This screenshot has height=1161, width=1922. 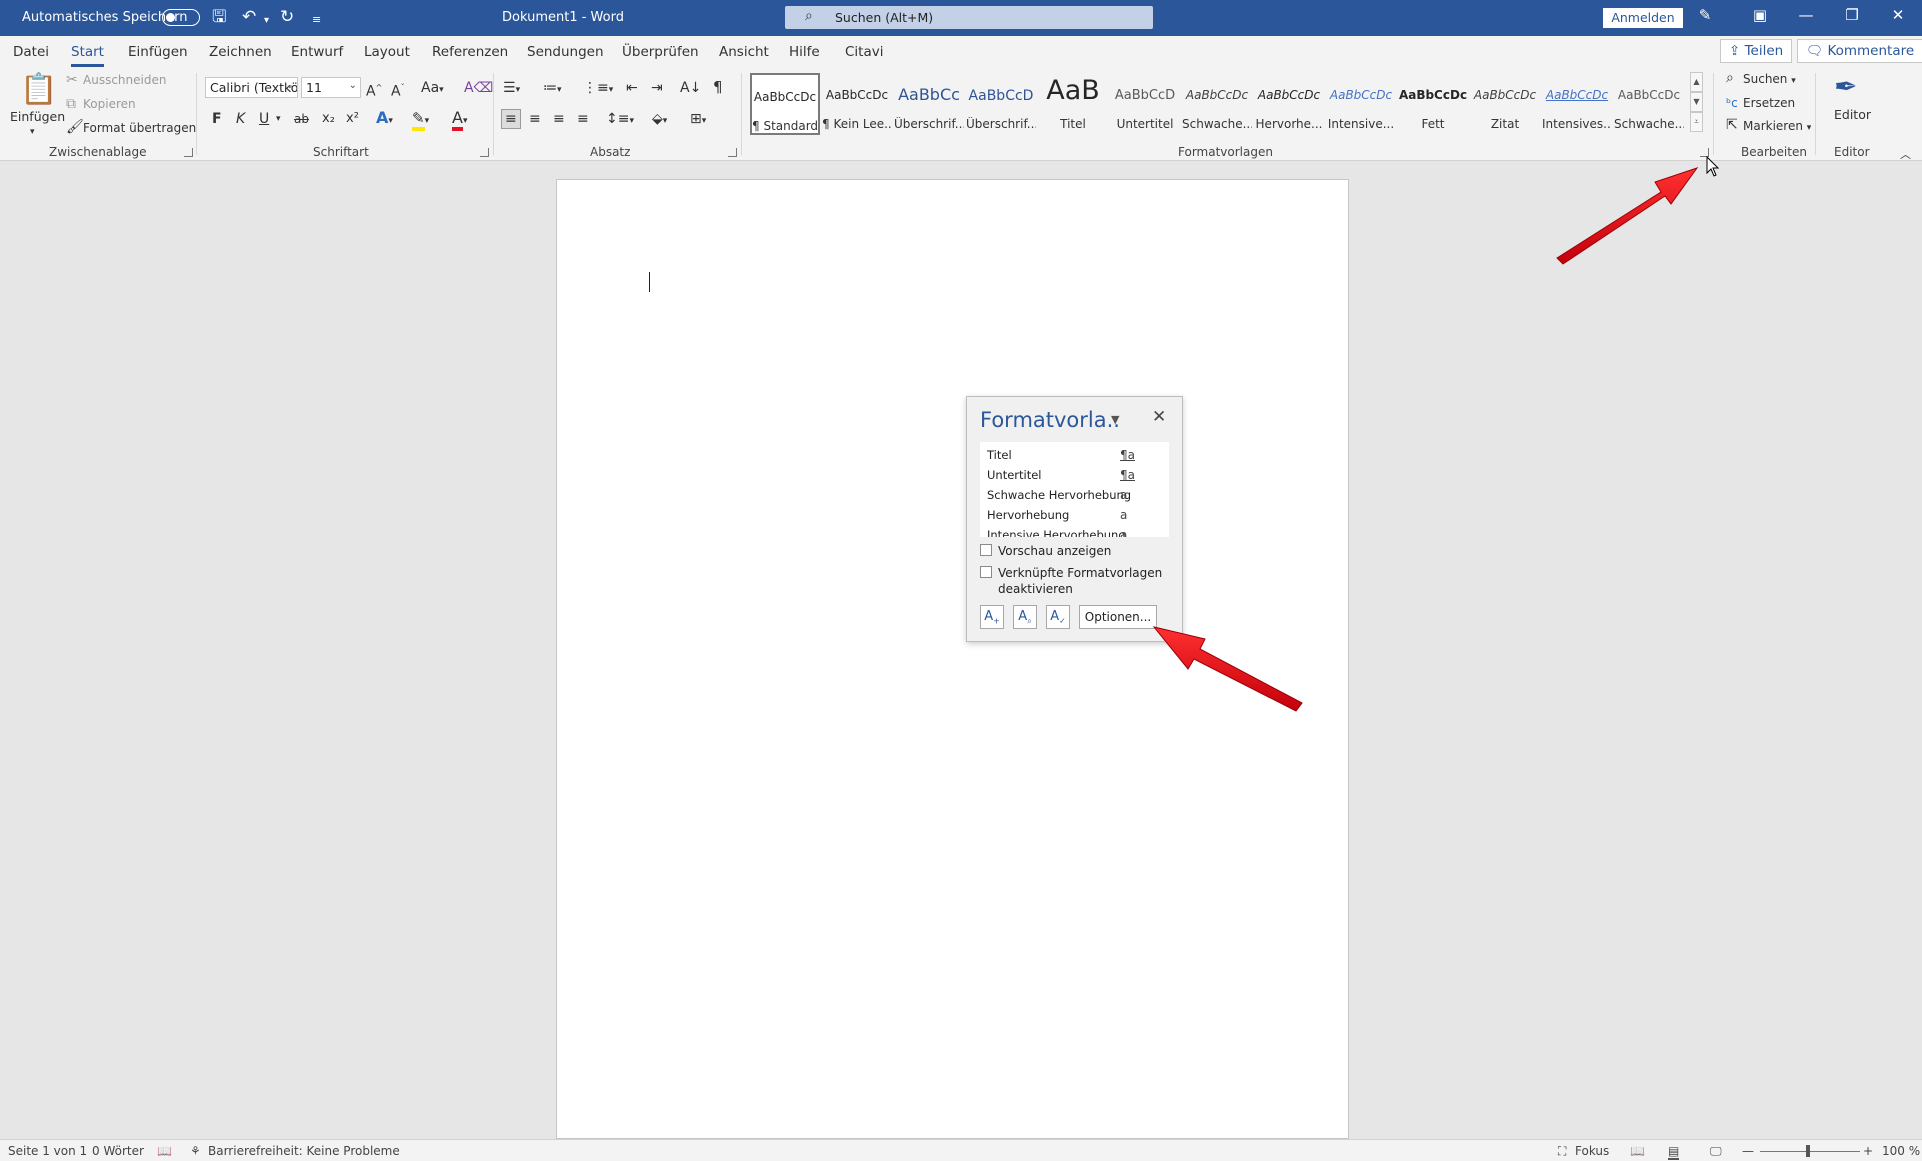 I want to click on undo-icon: ↶, so click(x=249, y=17).